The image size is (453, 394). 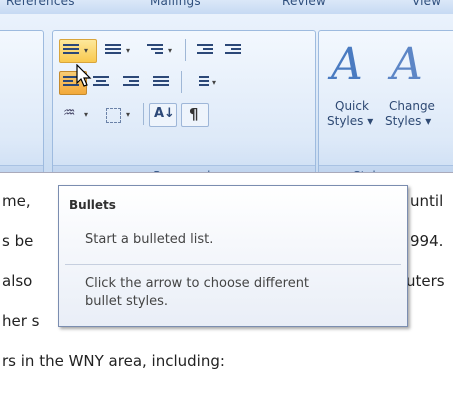 I want to click on font-group-partial: ↘, so click(x=22, y=109).